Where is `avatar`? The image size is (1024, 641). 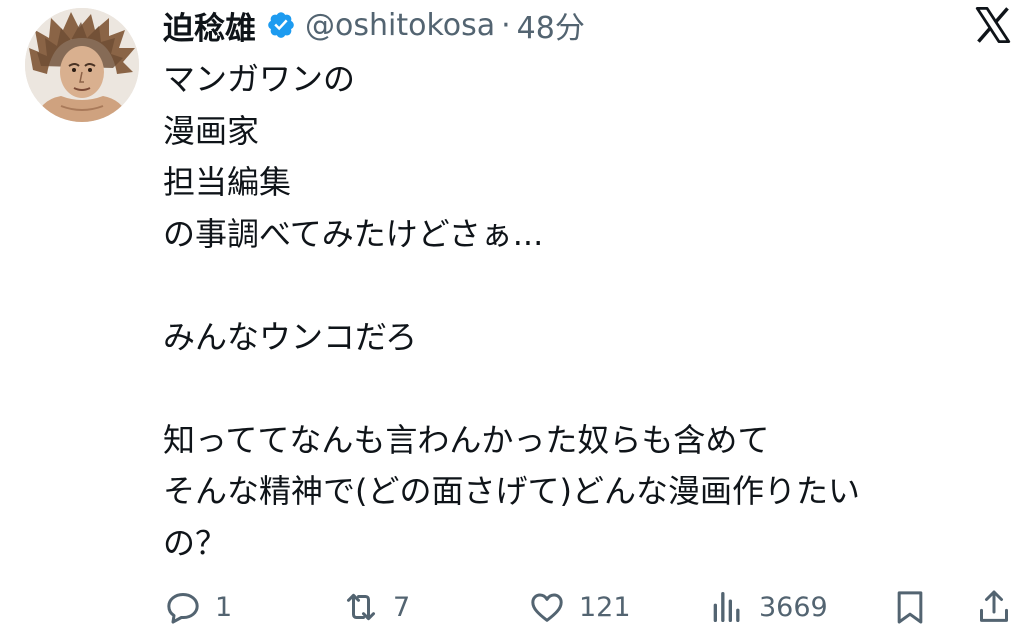 avatar is located at coordinates (82, 65).